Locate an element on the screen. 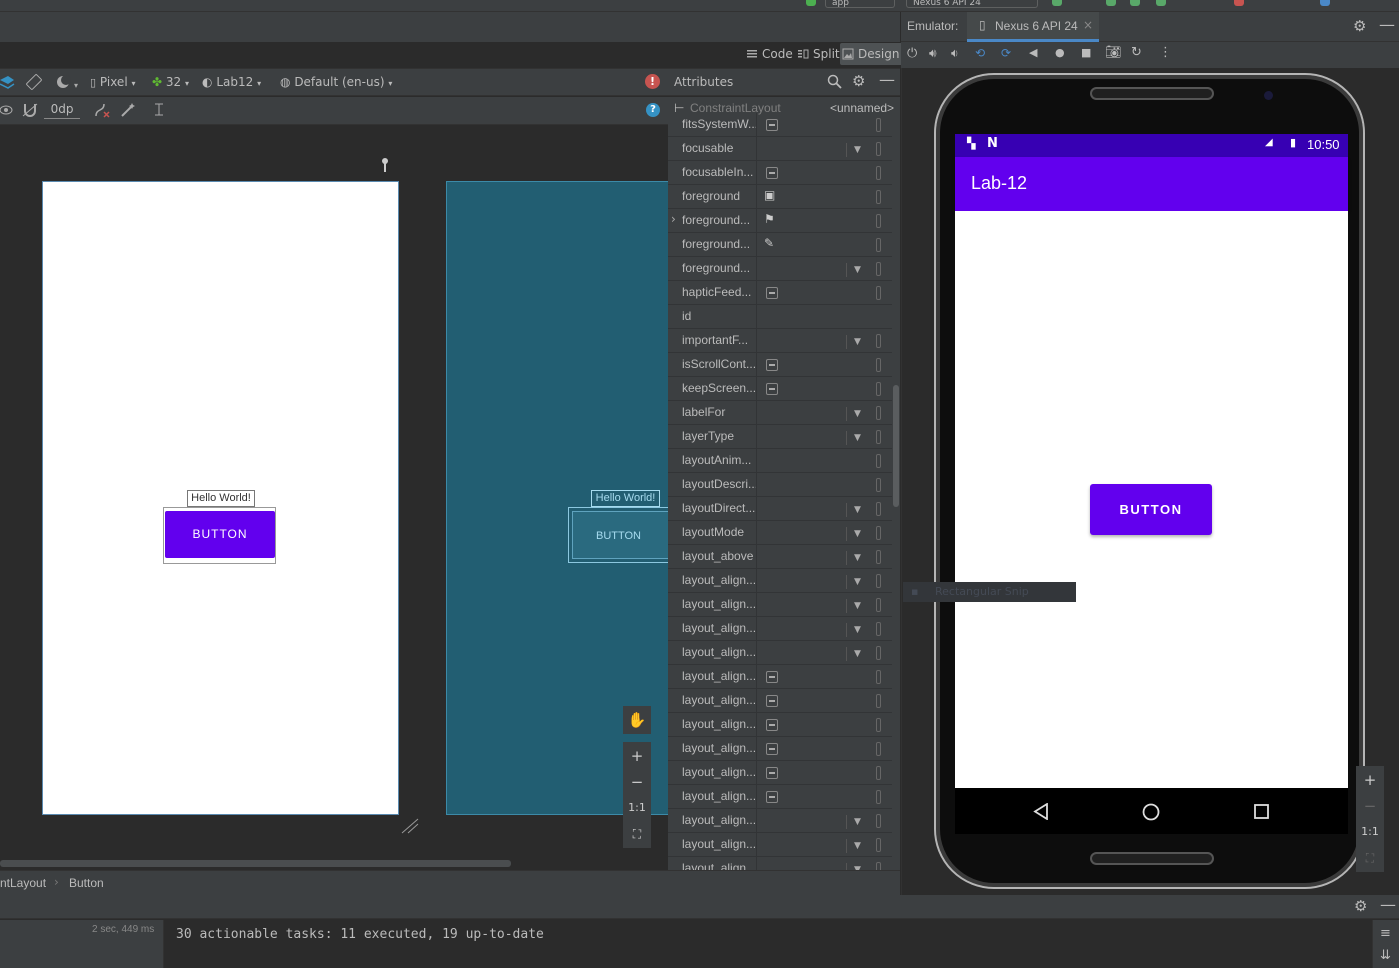  app-button: BUTTON is located at coordinates (1151, 509).